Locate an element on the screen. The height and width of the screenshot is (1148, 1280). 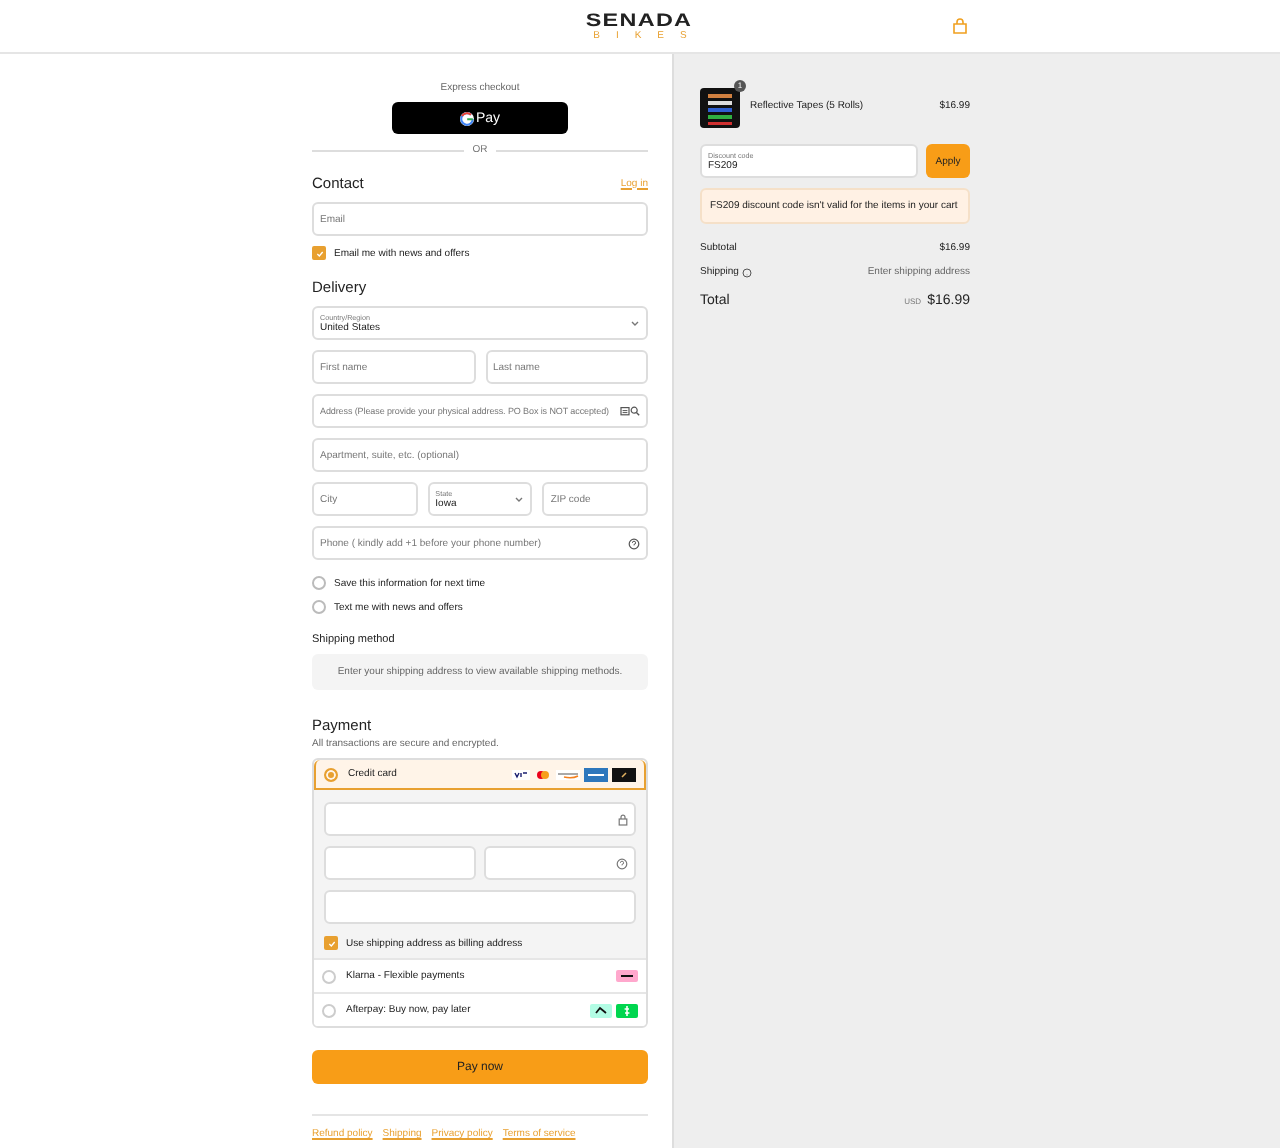
logo-text: SENADA is located at coordinates (640, 20).